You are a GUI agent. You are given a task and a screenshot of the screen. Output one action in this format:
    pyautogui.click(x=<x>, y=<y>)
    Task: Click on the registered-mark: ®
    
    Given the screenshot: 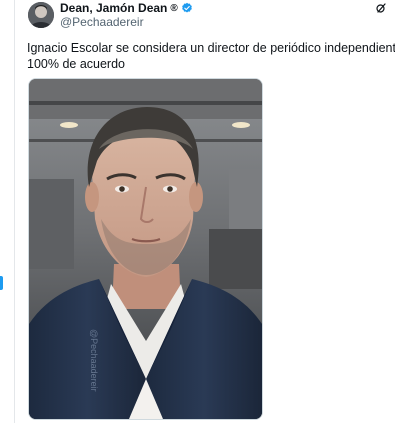 What is the action you would take?
    pyautogui.click(x=174, y=8)
    